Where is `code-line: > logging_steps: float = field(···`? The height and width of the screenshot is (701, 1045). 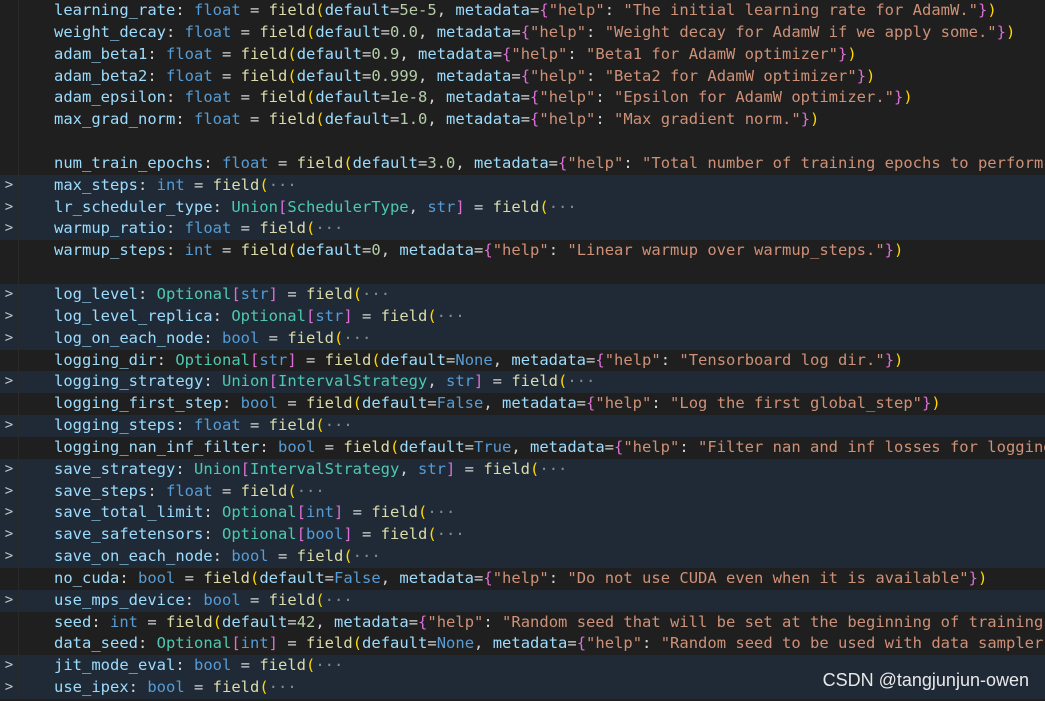
code-line: > logging_steps: float = field(··· is located at coordinates (522, 426).